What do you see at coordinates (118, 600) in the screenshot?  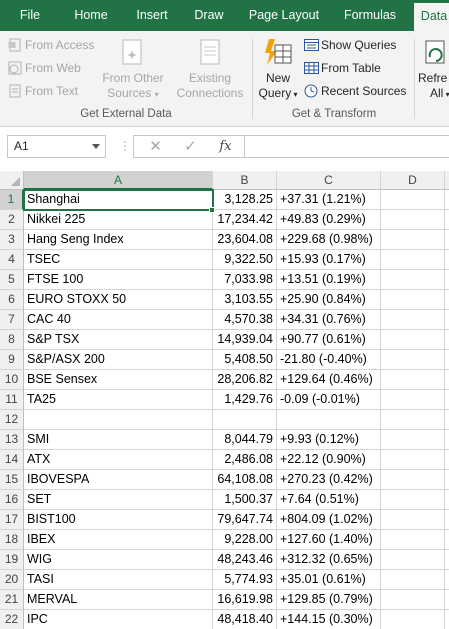 I see `cell-a: MERVAL` at bounding box center [118, 600].